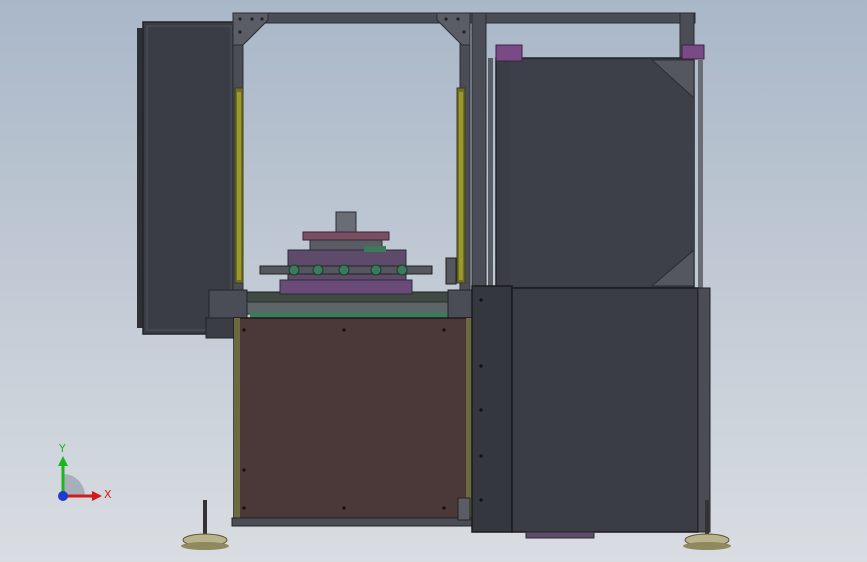  I want to click on coordinate-triad-icon: Y X, so click(85, 471).